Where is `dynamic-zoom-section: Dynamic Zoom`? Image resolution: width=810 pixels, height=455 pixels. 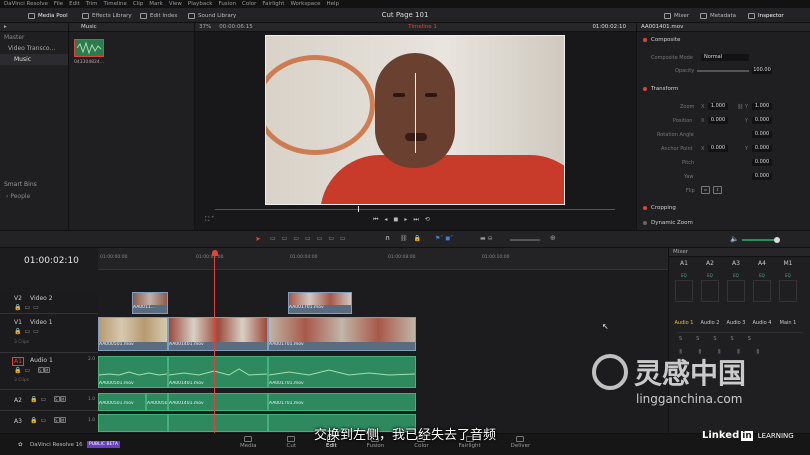
dynamic-zoom-section: Dynamic Zoom is located at coordinates (668, 223).